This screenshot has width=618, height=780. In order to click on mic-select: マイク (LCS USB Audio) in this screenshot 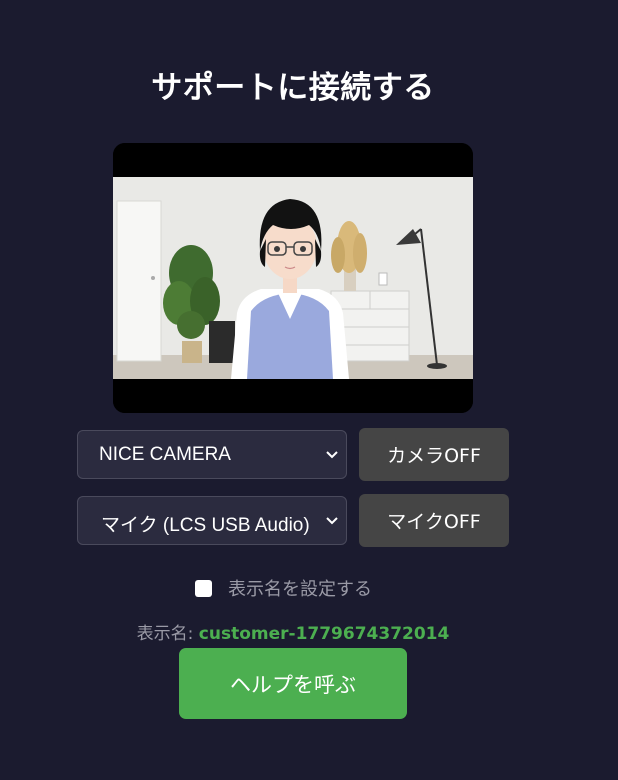, I will do `click(212, 520)`.